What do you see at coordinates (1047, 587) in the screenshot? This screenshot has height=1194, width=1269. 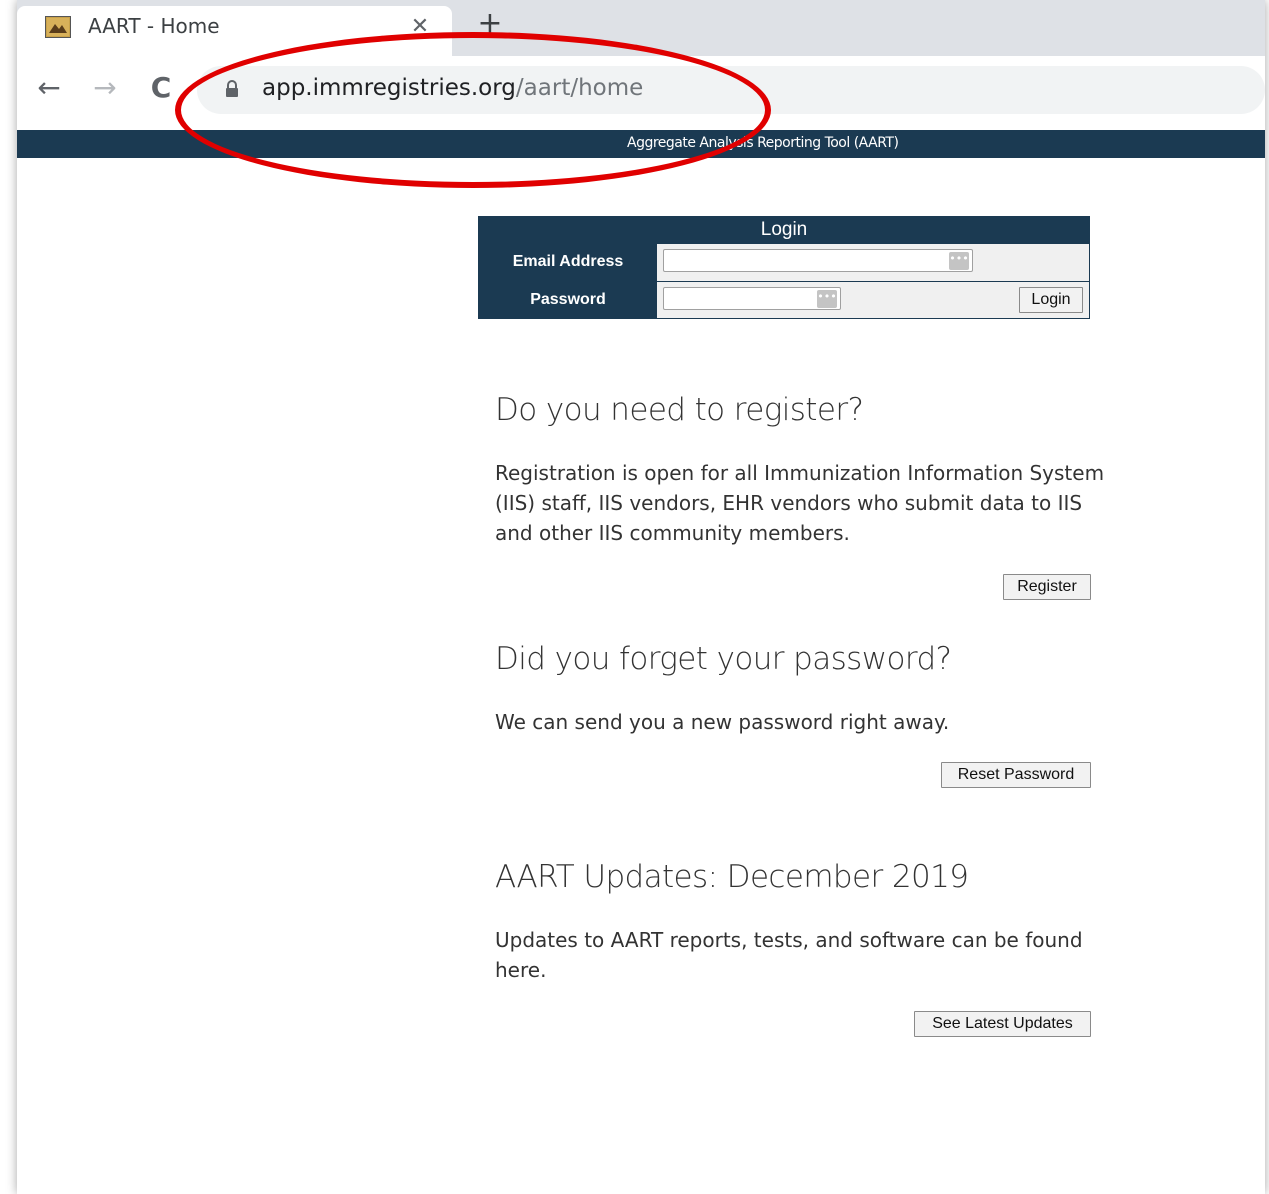 I see `register-button: Register` at bounding box center [1047, 587].